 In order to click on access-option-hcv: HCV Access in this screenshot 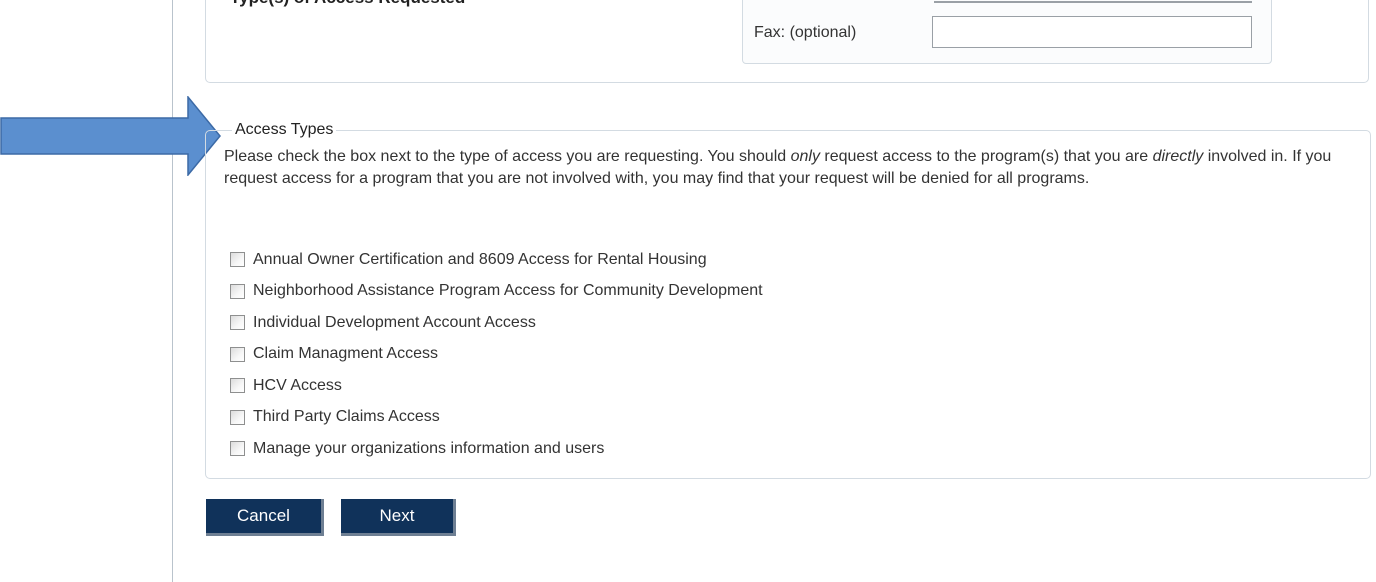, I will do `click(496, 386)`.